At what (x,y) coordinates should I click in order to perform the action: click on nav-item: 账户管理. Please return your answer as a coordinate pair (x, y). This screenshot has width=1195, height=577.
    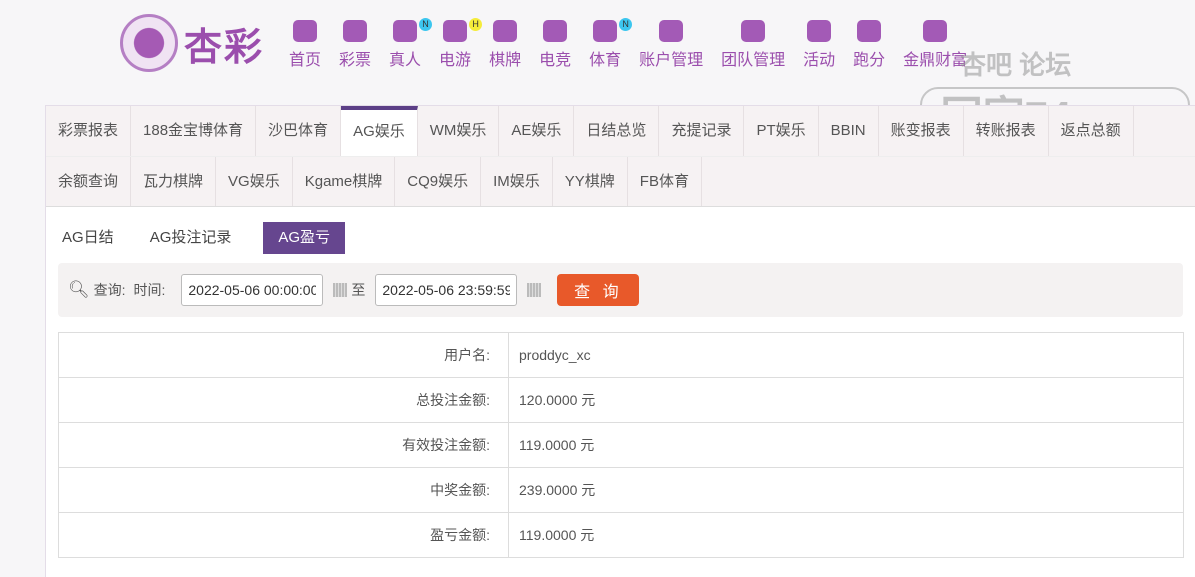
    Looking at the image, I should click on (671, 45).